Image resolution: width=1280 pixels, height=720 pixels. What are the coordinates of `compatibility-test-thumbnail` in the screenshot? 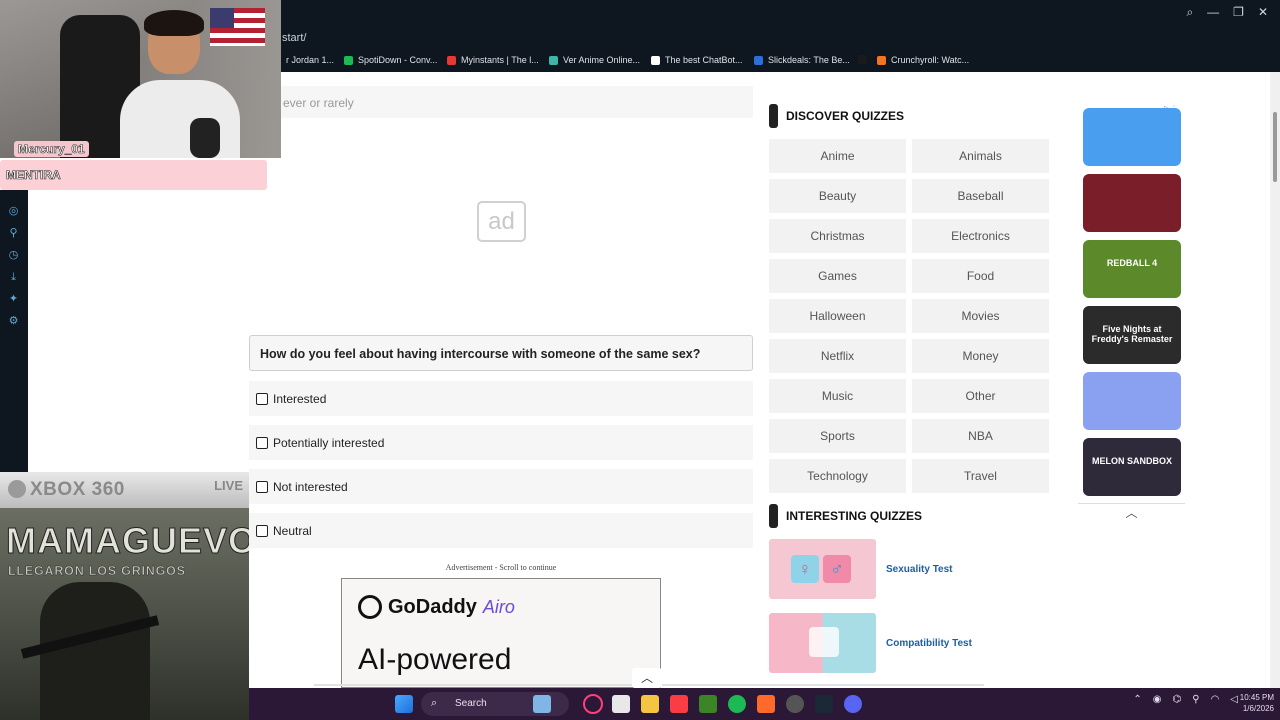 It's located at (822, 643).